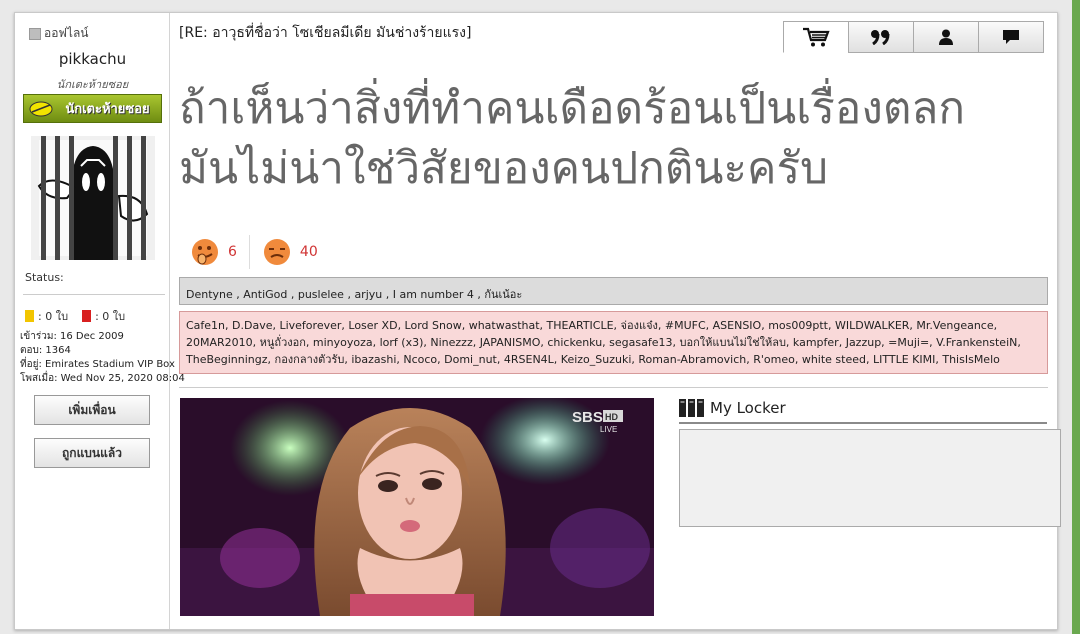  What do you see at coordinates (691, 408) in the screenshot?
I see `locker-icon` at bounding box center [691, 408].